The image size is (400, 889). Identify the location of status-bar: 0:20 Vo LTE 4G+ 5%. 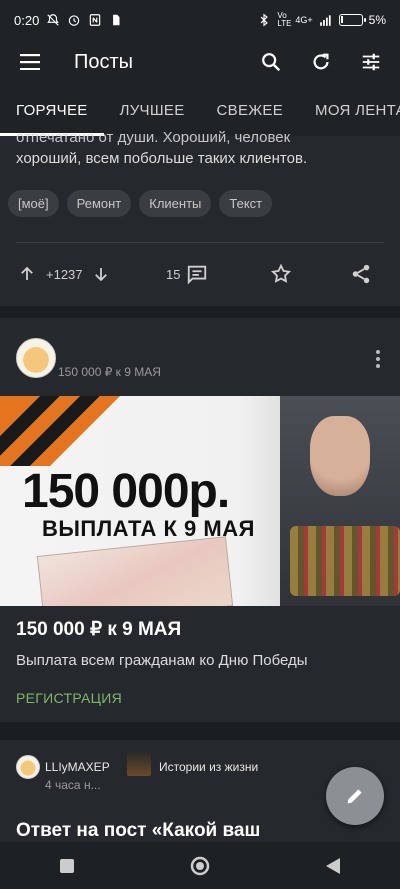
(200, 20).